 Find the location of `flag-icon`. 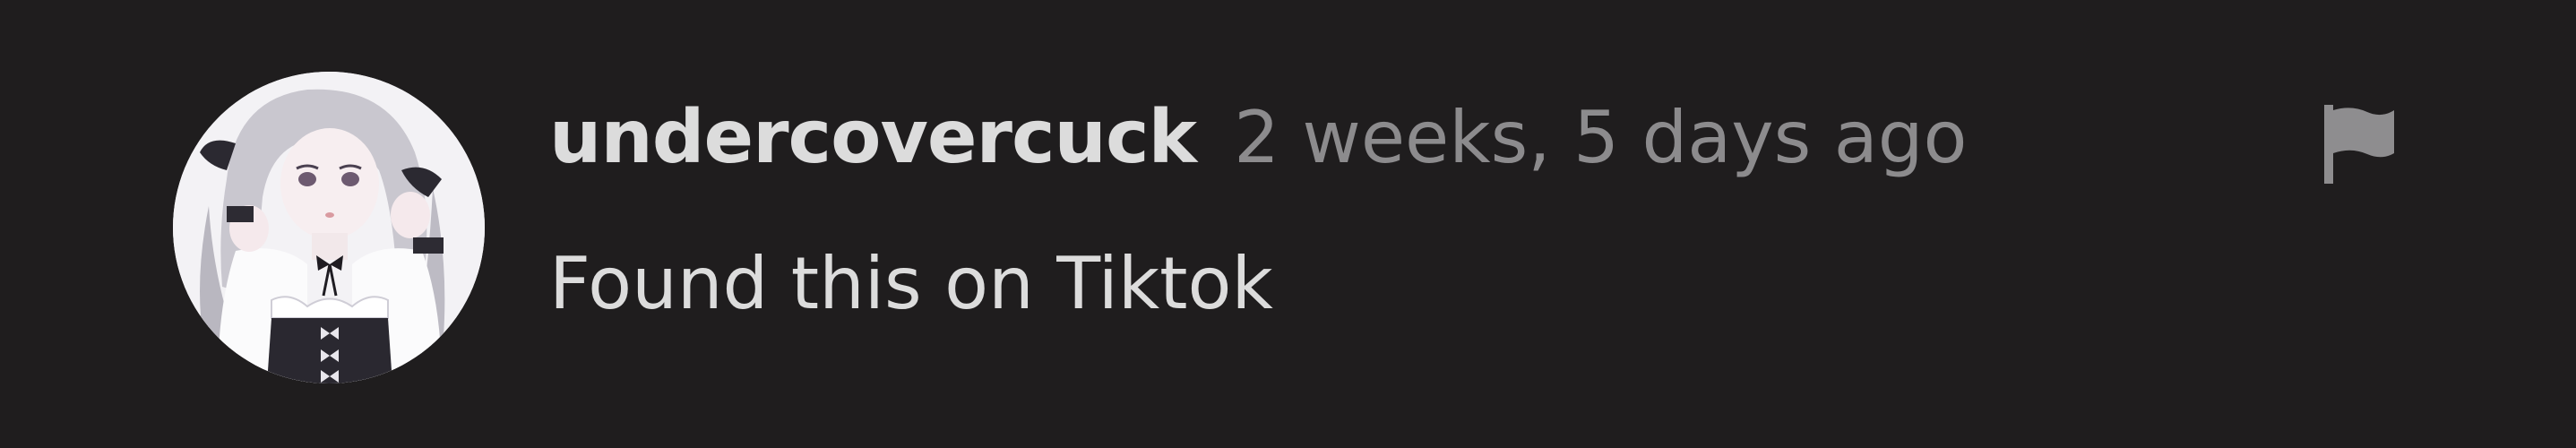

flag-icon is located at coordinates (2359, 145).